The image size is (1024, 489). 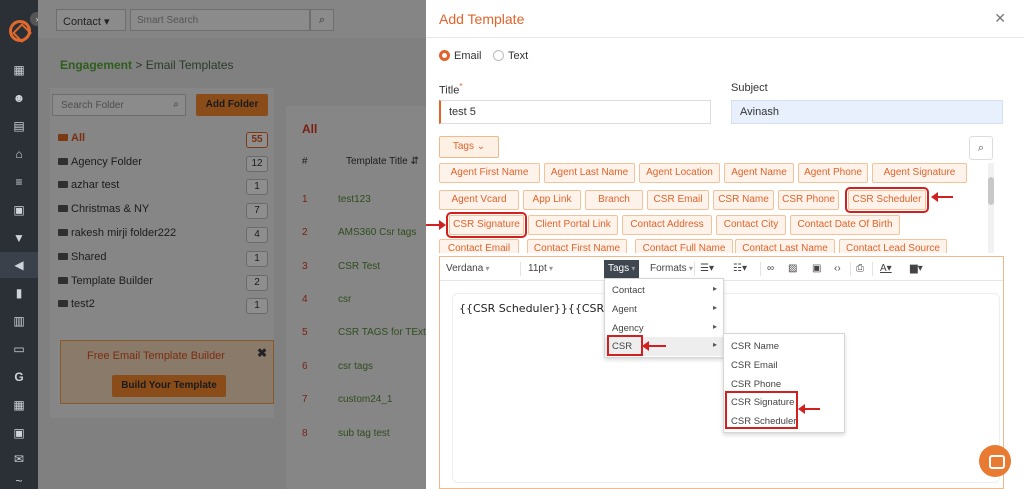 I want to click on tag-chip: Agent Location, so click(x=679, y=173).